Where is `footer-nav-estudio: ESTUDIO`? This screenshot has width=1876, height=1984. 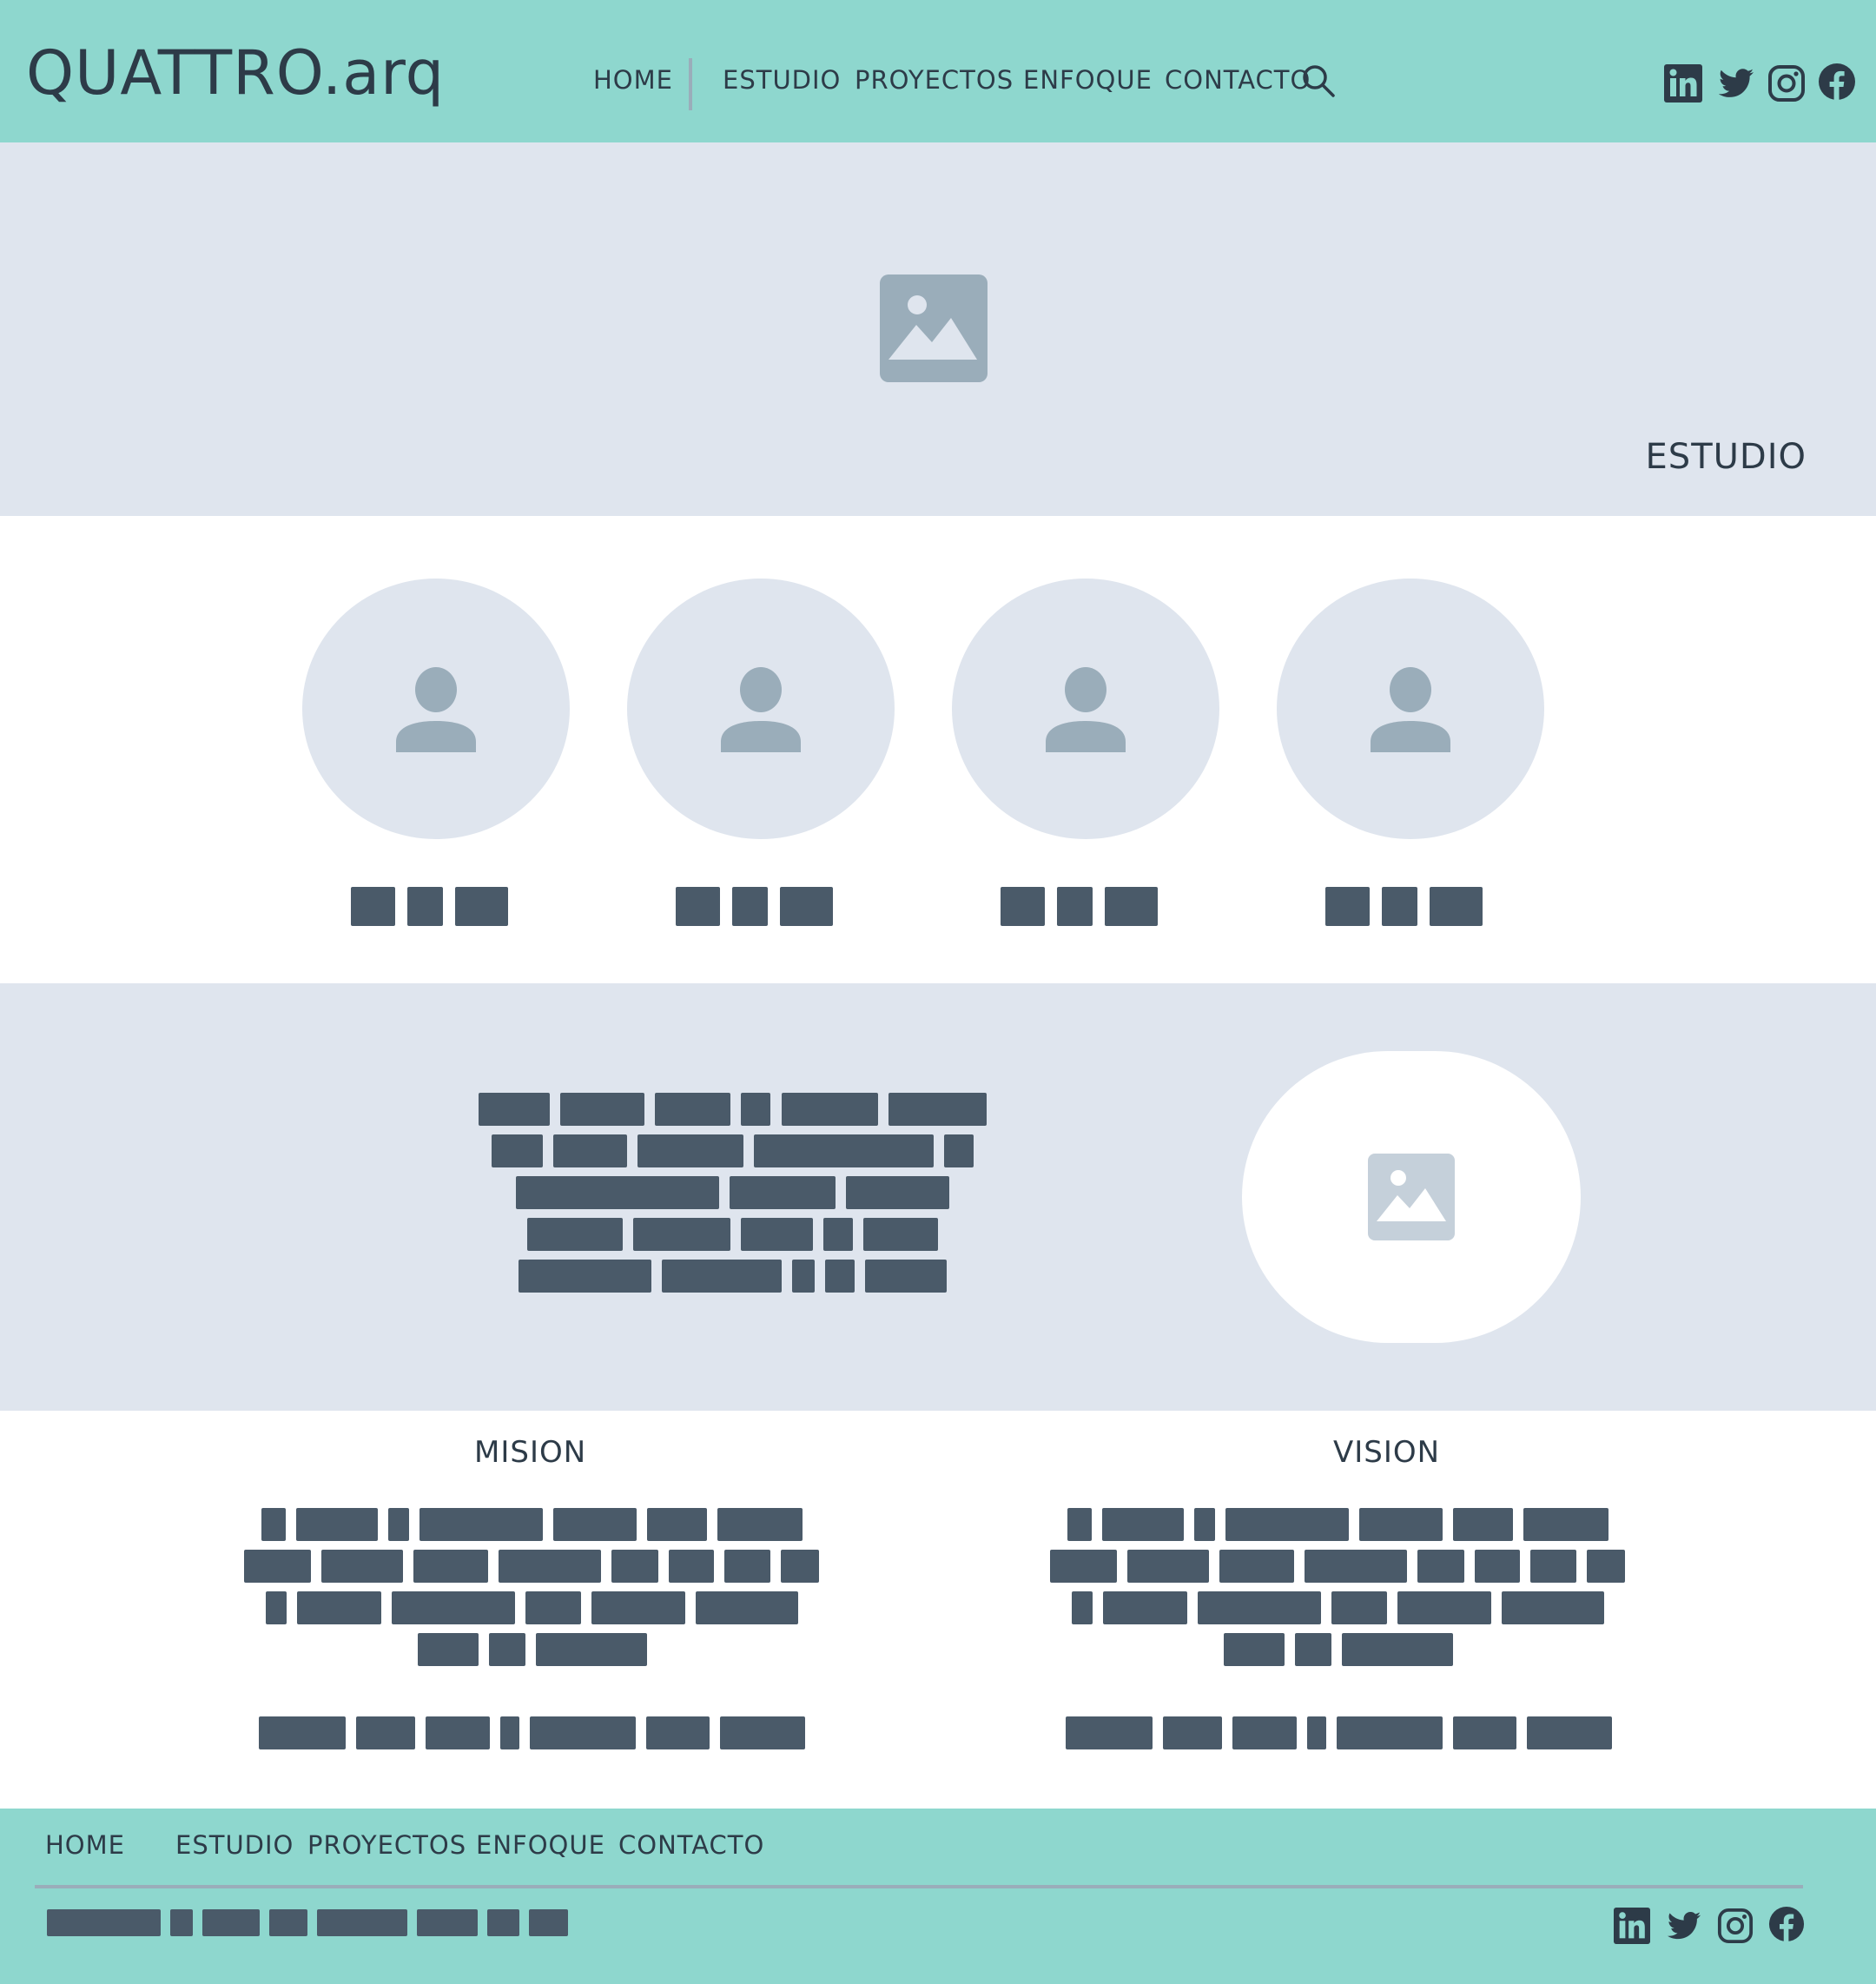
footer-nav-estudio: ESTUDIO is located at coordinates (234, 1845).